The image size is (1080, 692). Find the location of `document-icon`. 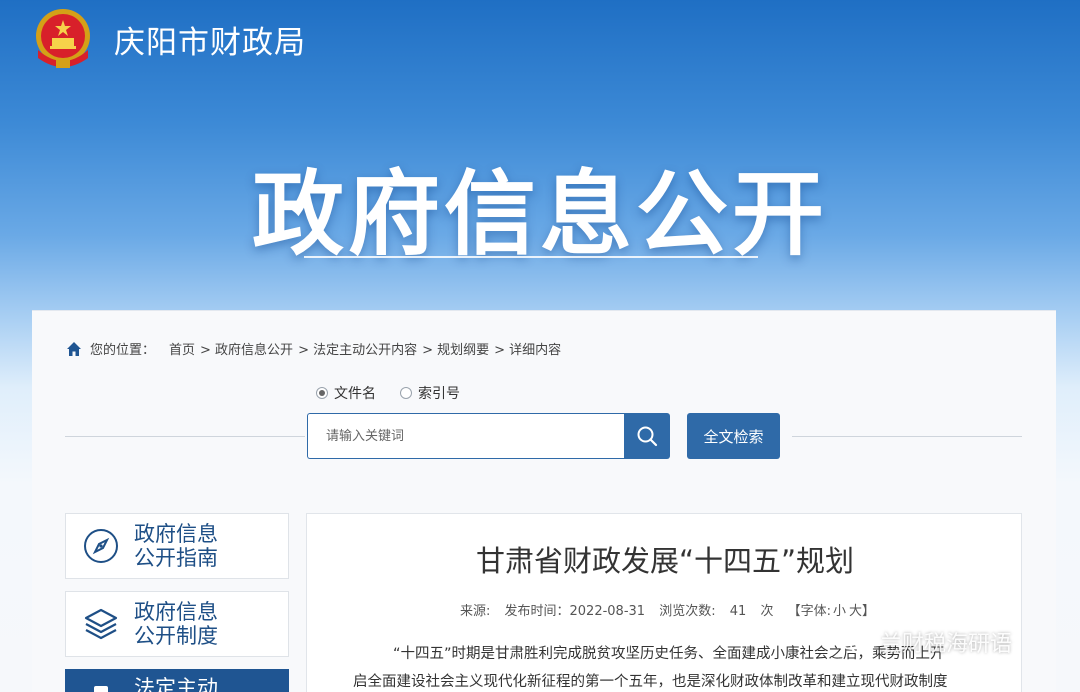

document-icon is located at coordinates (101, 689).